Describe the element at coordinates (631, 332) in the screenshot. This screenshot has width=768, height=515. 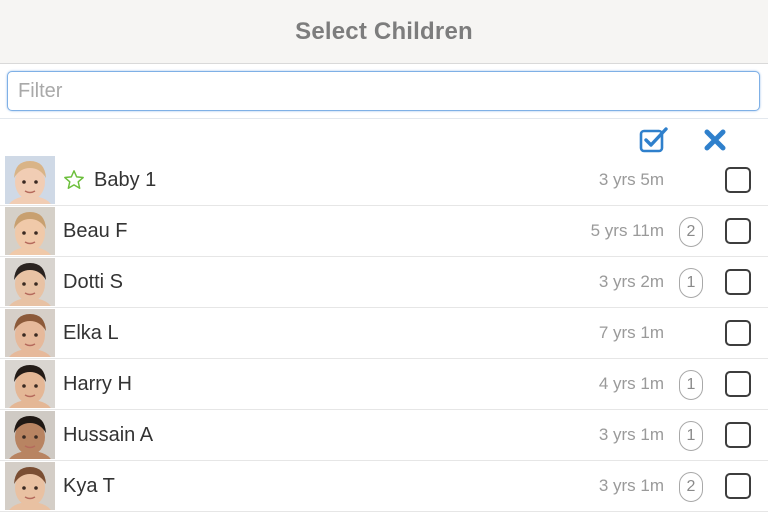
I see `child-age: 7 yrs 1m` at that location.